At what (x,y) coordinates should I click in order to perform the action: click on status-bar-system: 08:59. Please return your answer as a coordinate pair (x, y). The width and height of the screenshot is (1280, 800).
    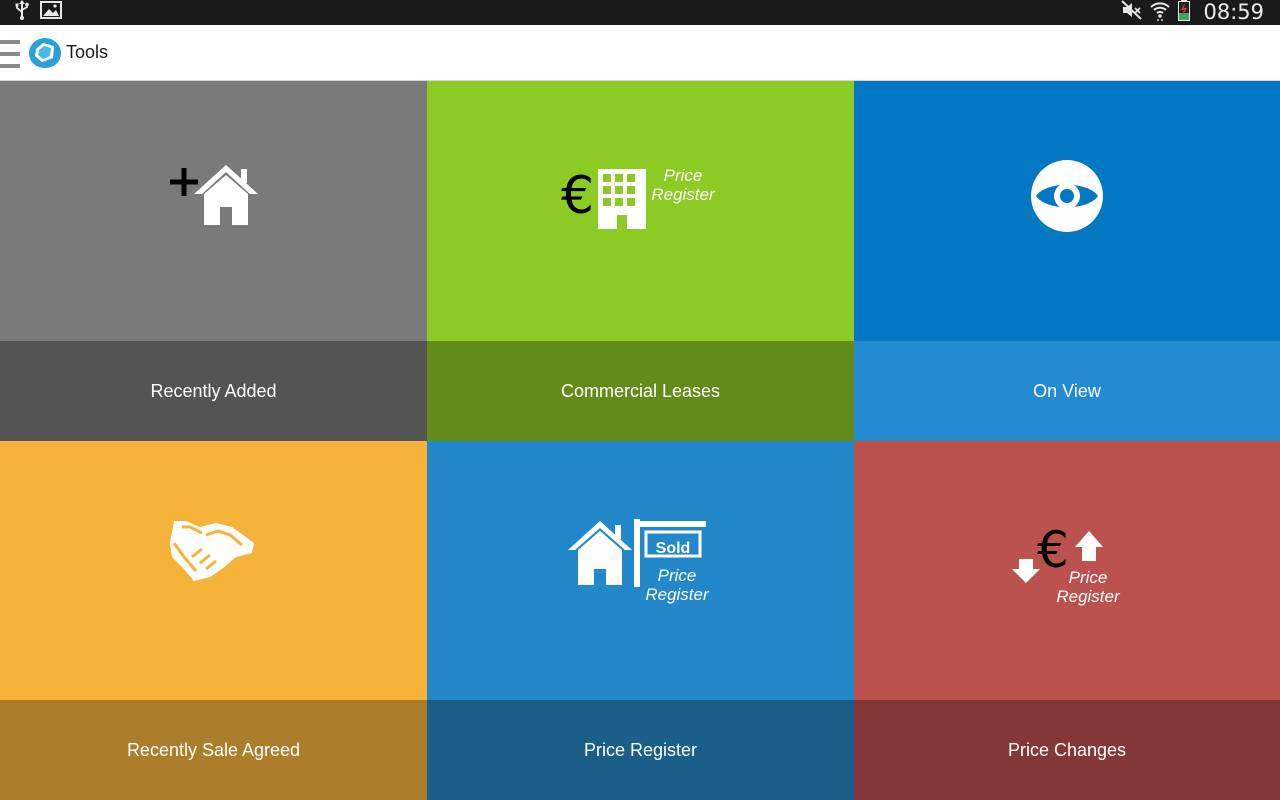
    Looking at the image, I should click on (1192, 12).